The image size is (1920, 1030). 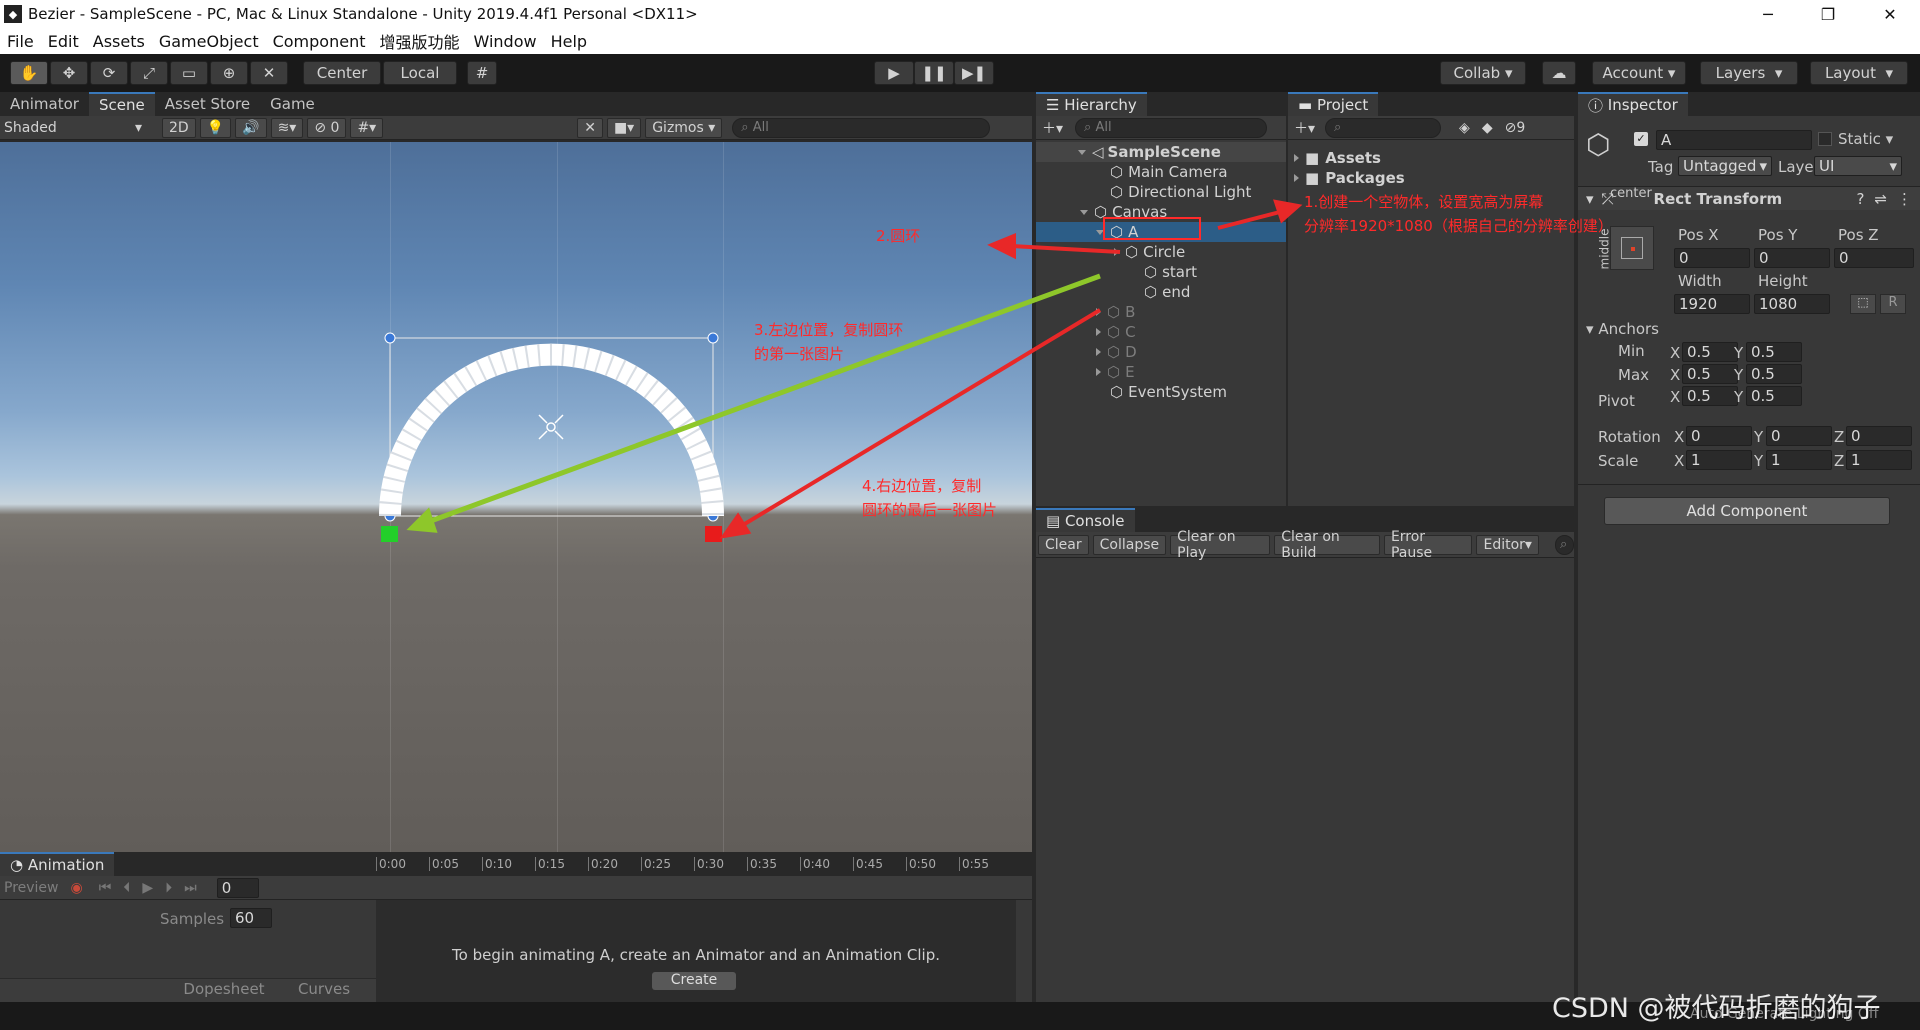 What do you see at coordinates (1288, 211) in the screenshot?
I see `arrow-1-head` at bounding box center [1288, 211].